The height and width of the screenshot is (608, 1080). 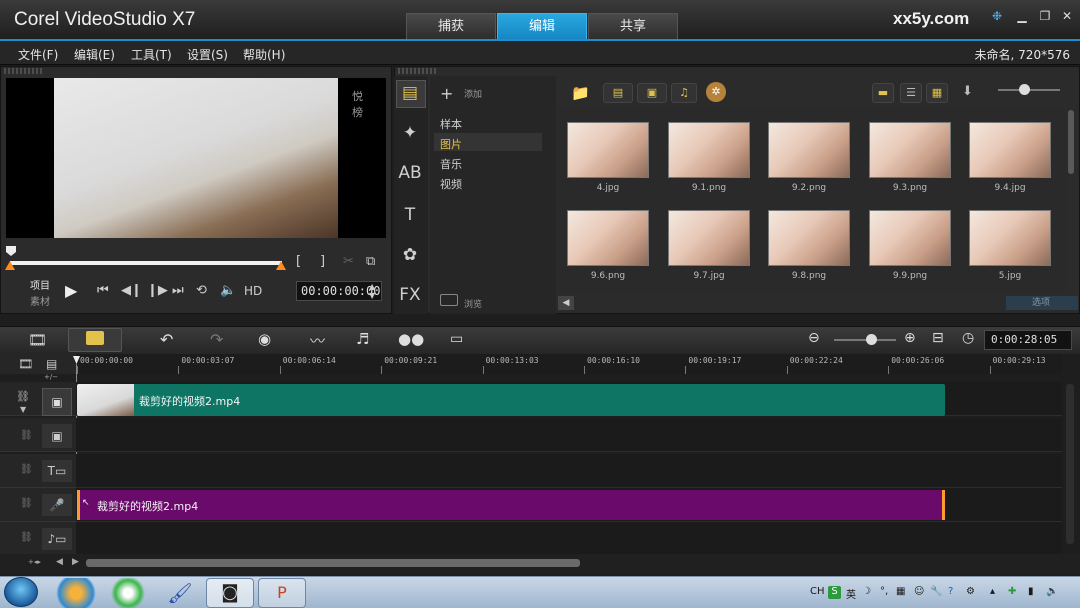 I want to click on tray-keyboard-icon: ▦, so click(x=900, y=591).